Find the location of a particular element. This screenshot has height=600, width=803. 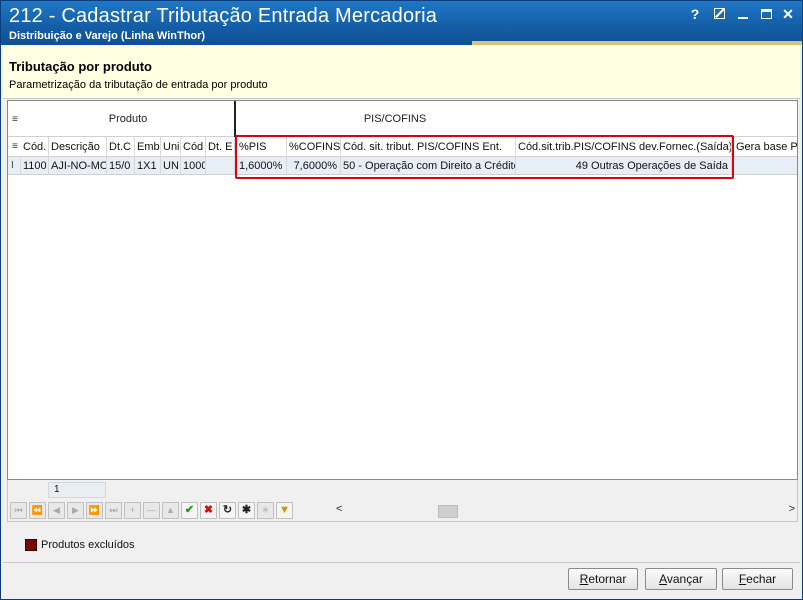

cell-pis: 1,6000% is located at coordinates (262, 166).